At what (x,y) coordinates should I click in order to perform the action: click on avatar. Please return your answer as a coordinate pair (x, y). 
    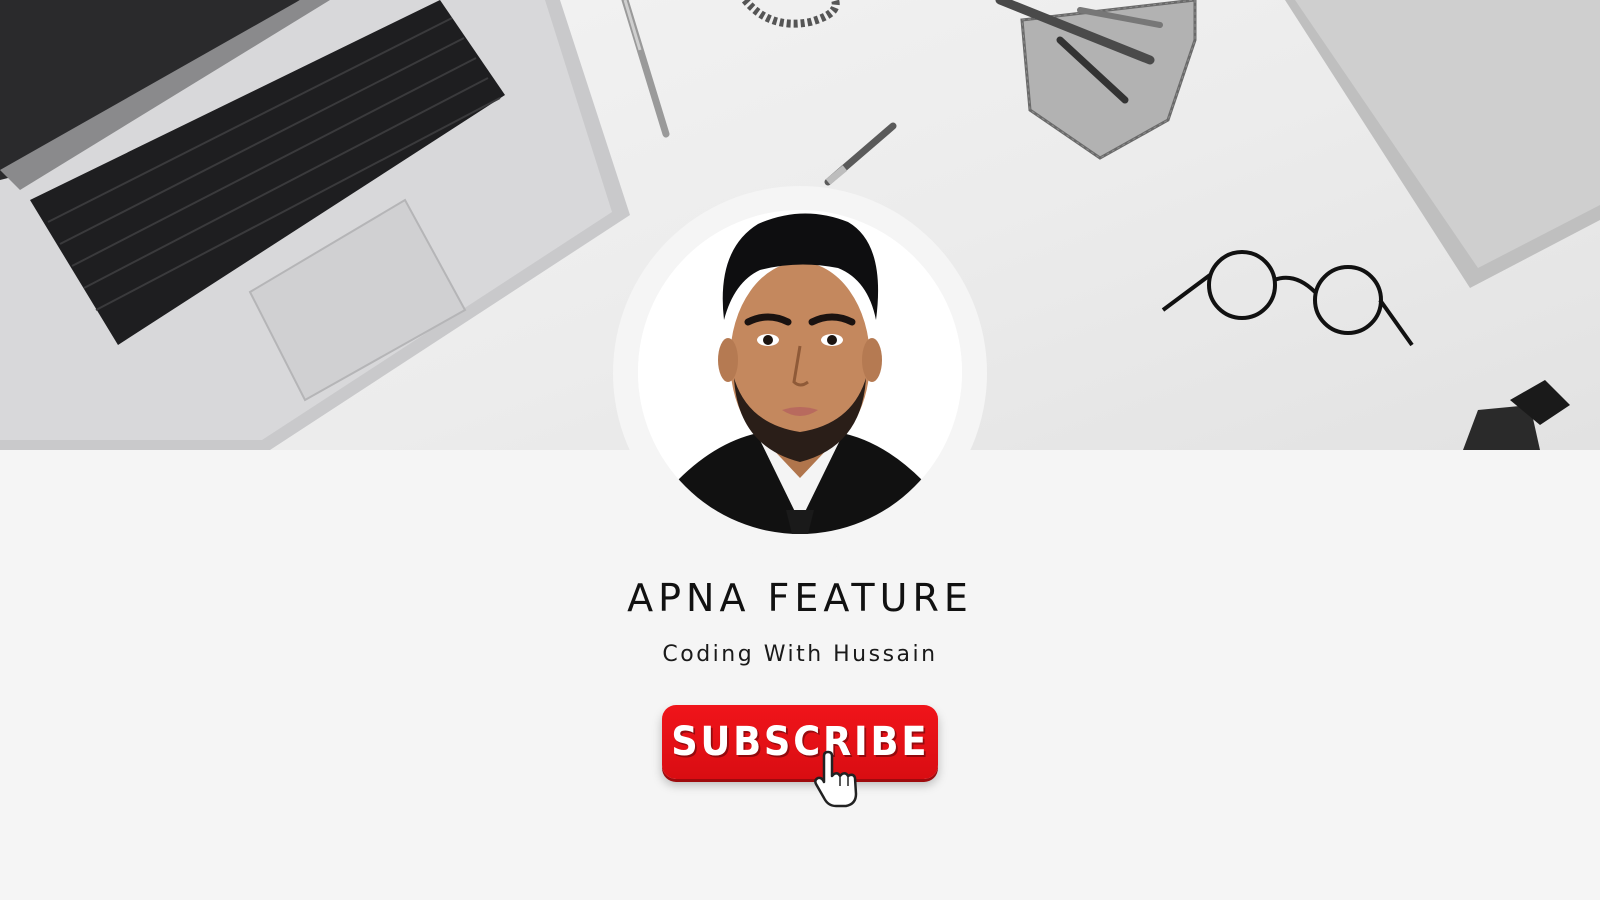
    Looking at the image, I should click on (800, 372).